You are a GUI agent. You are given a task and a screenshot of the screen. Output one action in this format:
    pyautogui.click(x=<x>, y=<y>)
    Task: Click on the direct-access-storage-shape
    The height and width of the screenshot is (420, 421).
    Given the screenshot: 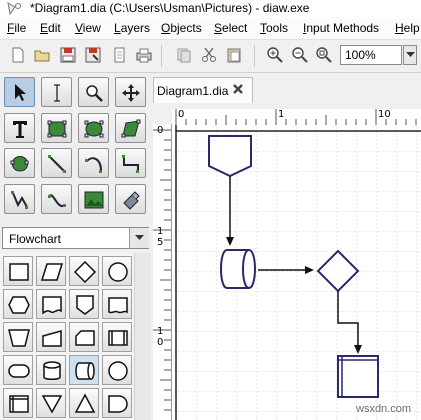 What is the action you would take?
    pyautogui.click(x=84, y=370)
    